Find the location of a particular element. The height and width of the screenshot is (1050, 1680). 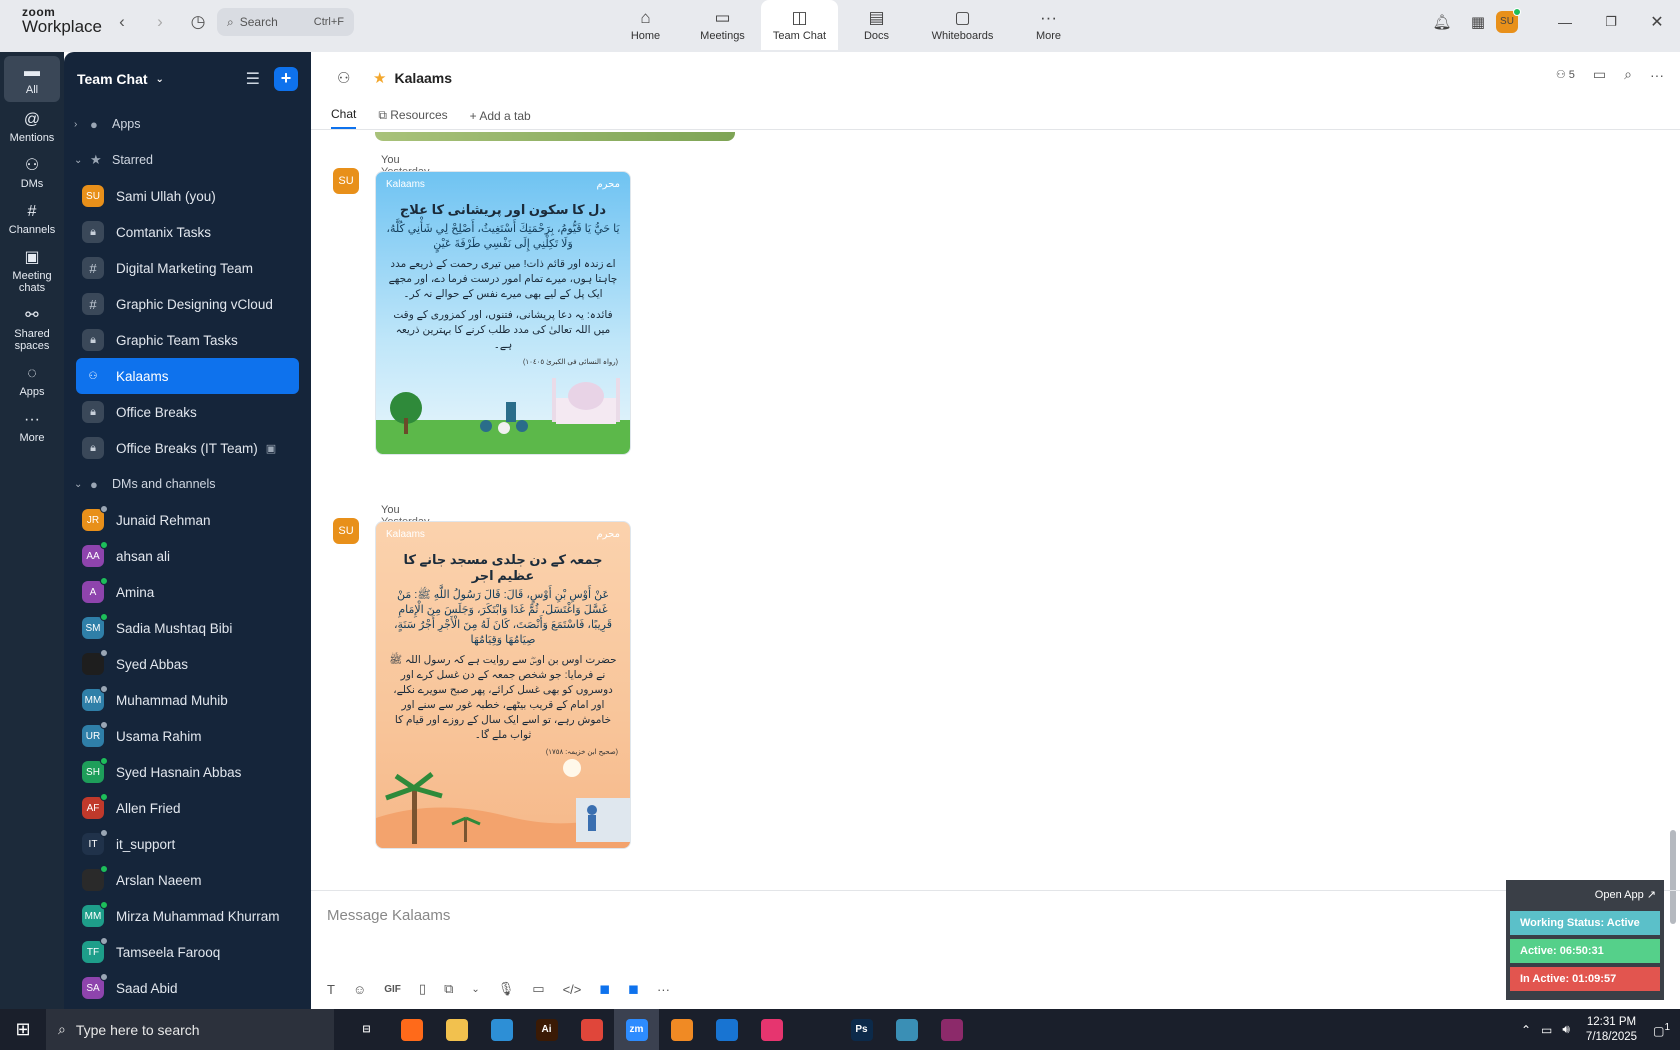

network-icon: ▭ is located at coordinates (1546, 1030).